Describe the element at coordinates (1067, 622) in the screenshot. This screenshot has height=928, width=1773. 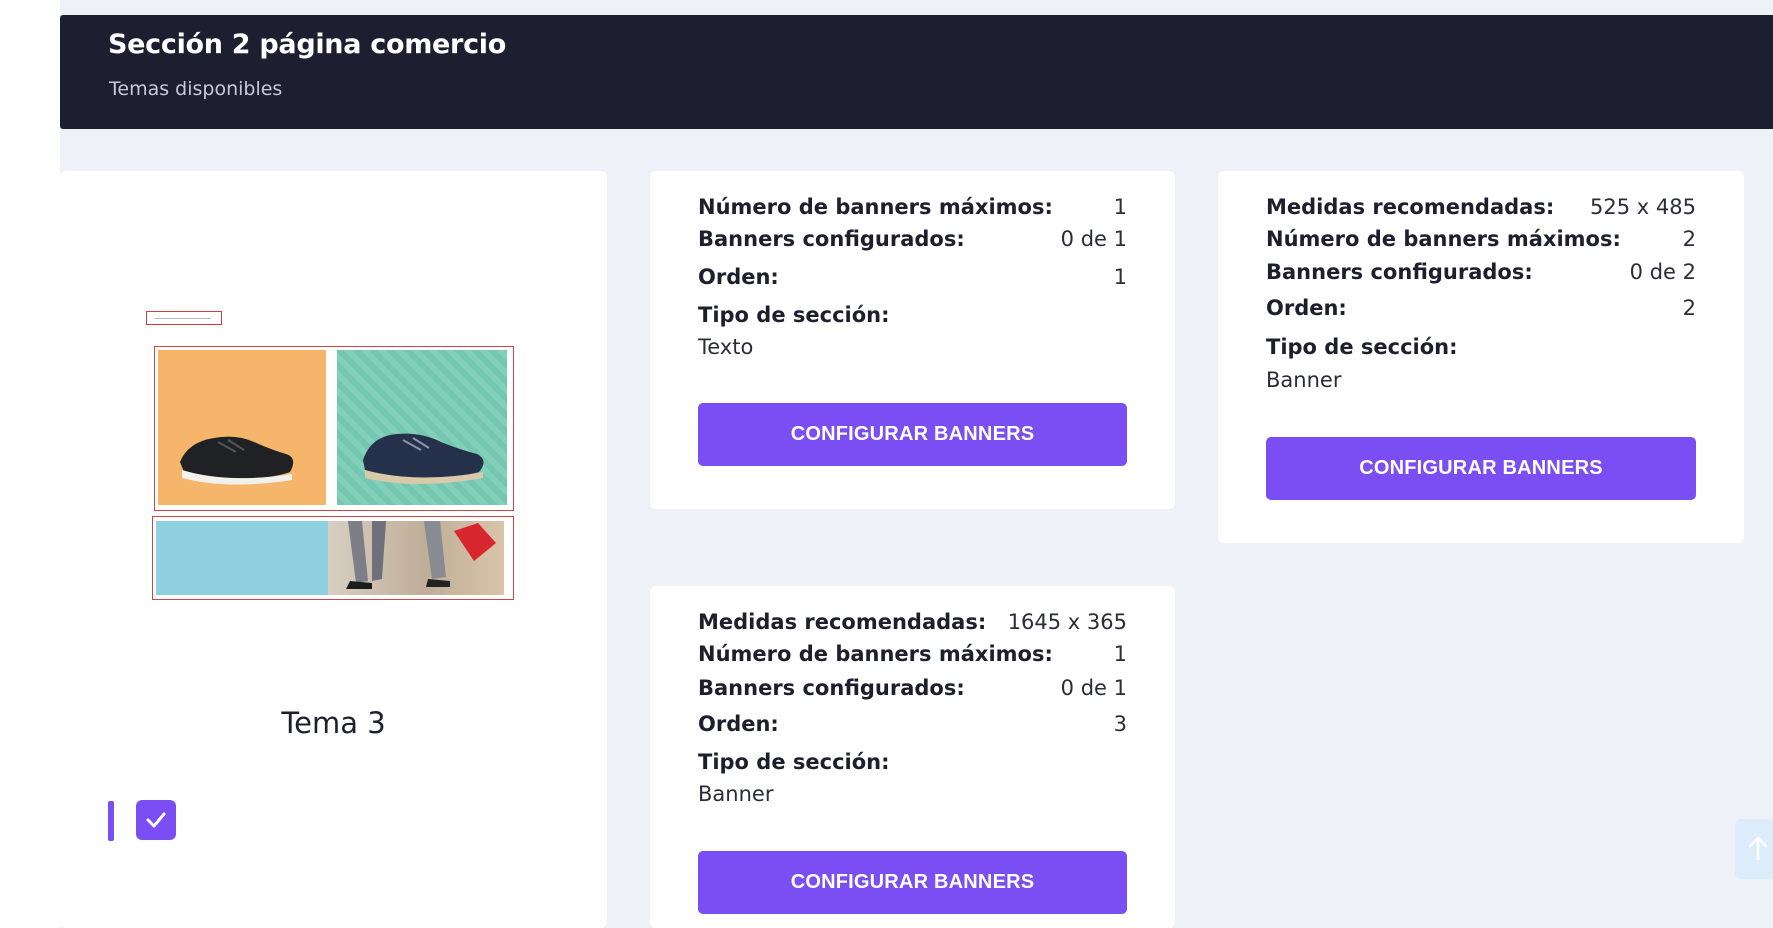
I see `recommended-sizes-value: 1645 x 365` at that location.